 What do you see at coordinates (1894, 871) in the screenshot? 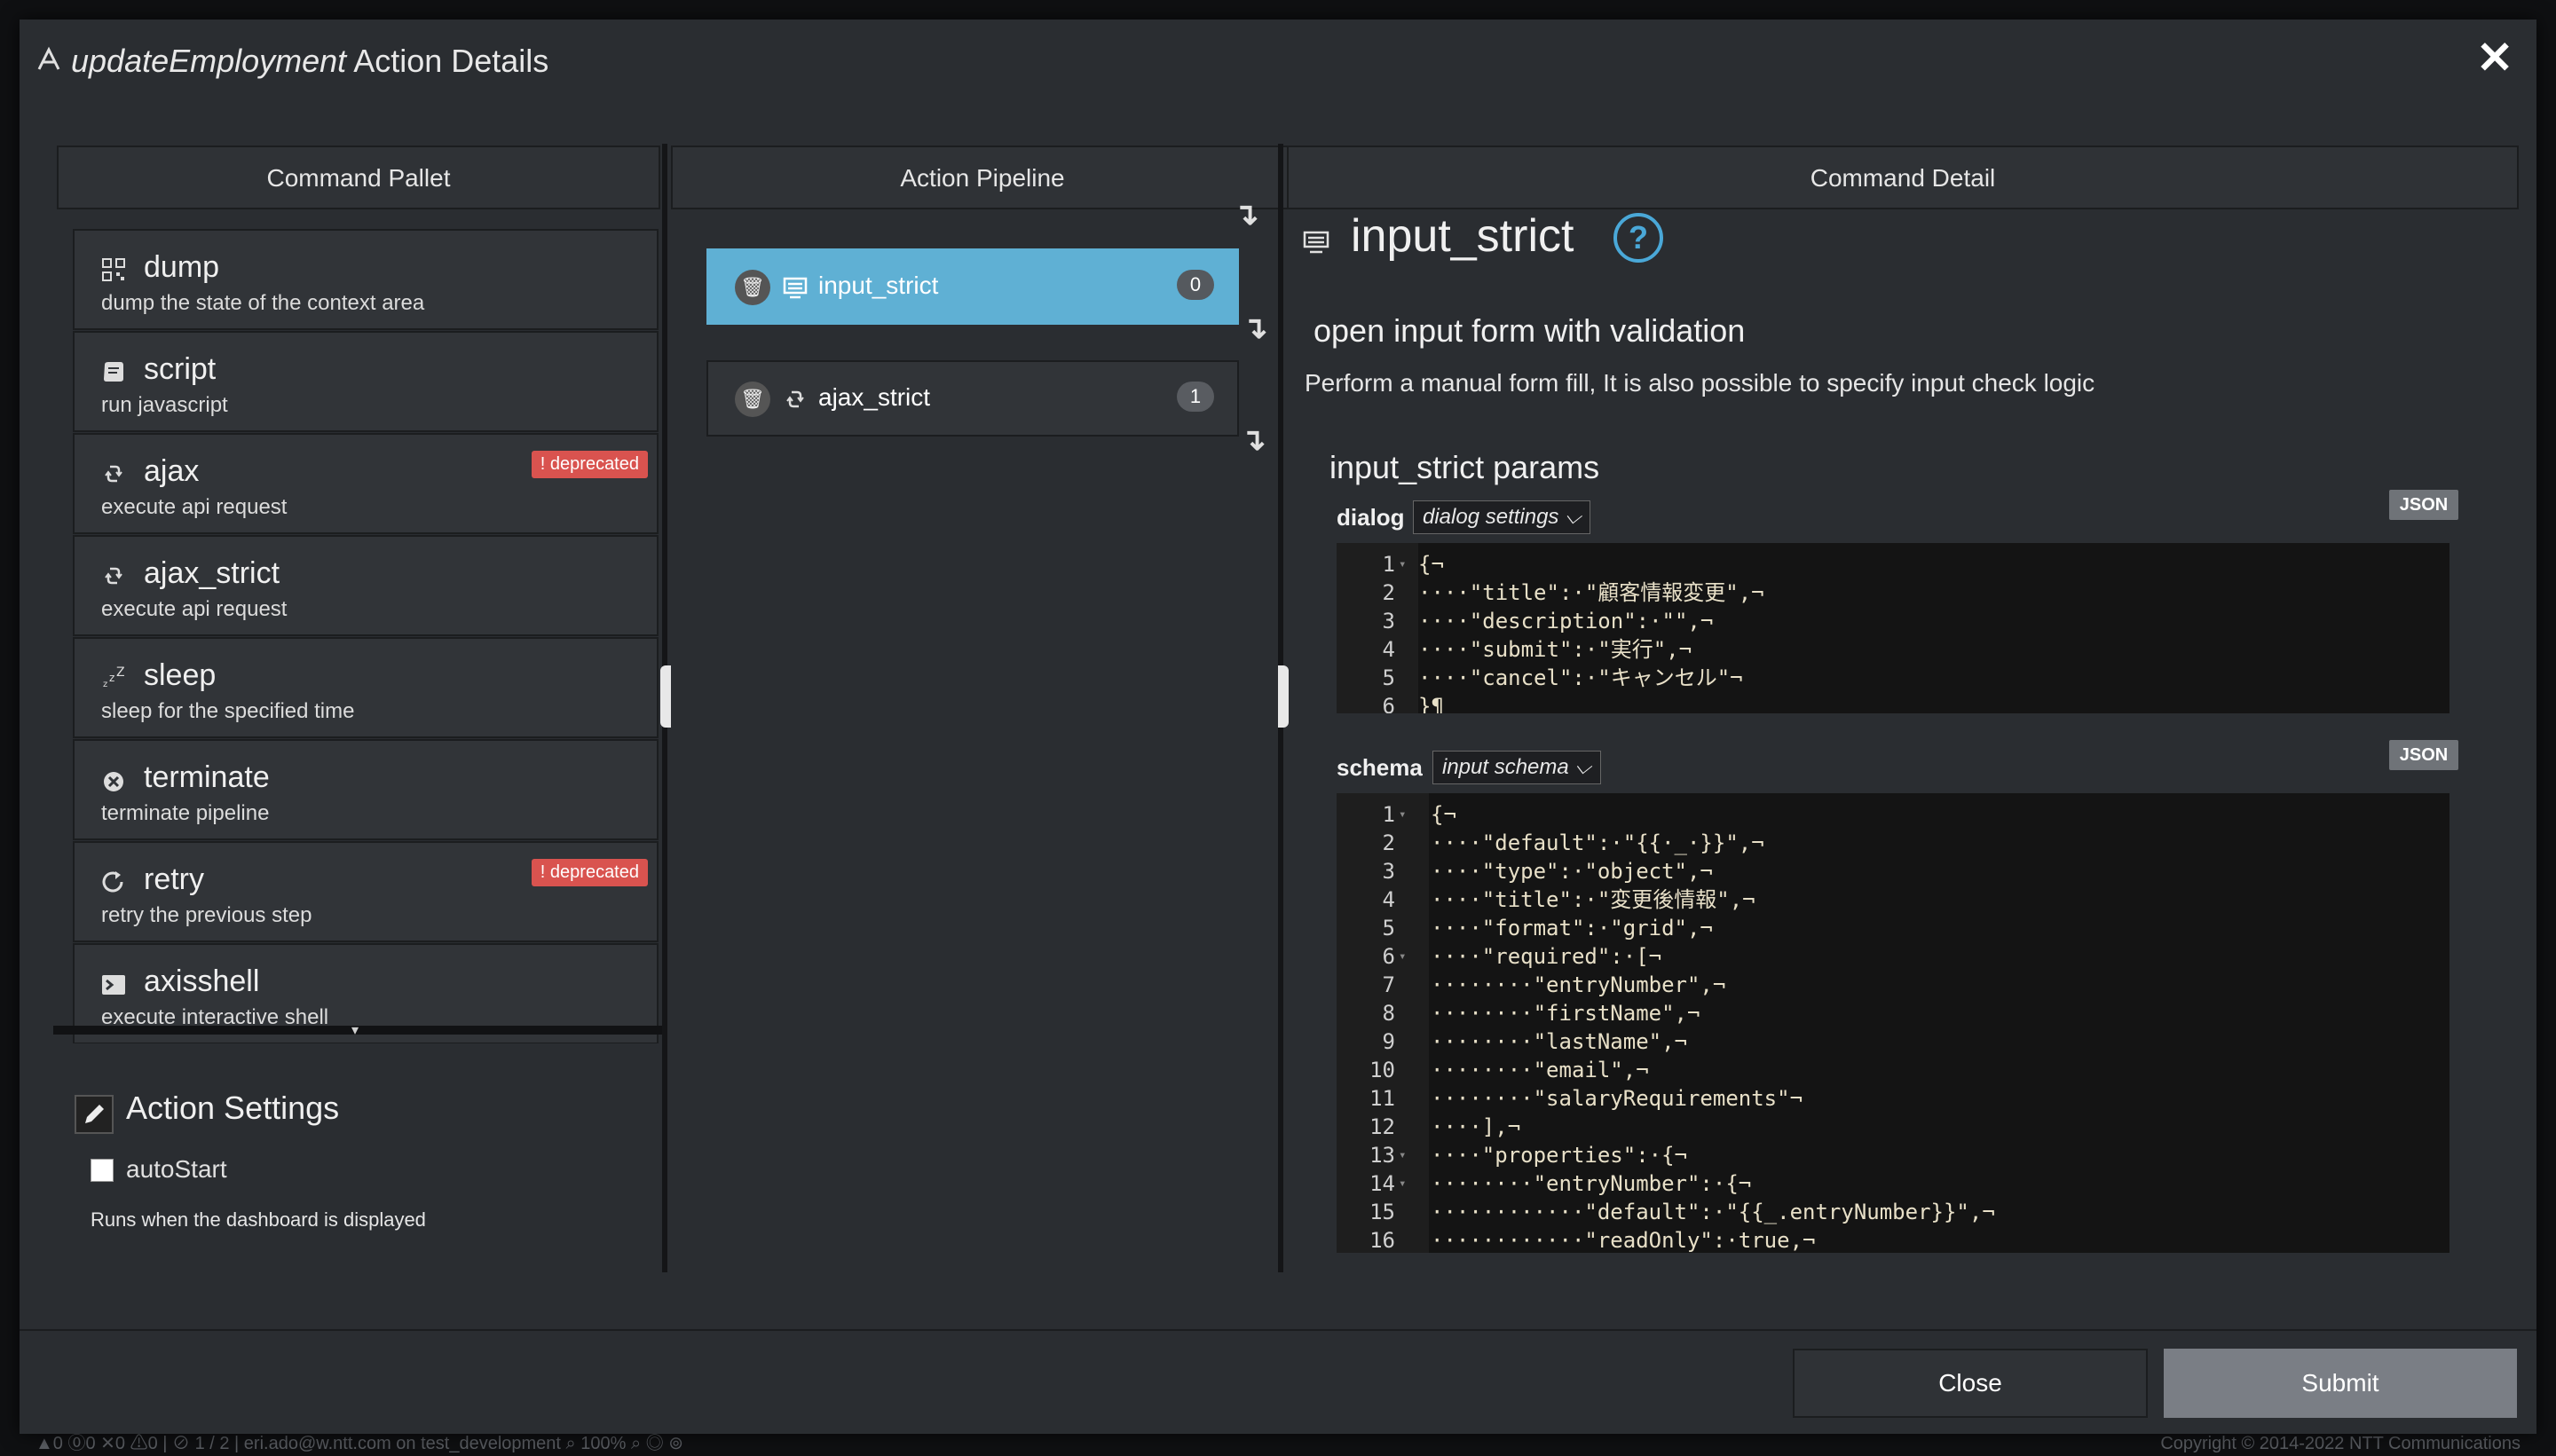
I see `code-line: 3 ····"type":·"object",¬` at bounding box center [1894, 871].